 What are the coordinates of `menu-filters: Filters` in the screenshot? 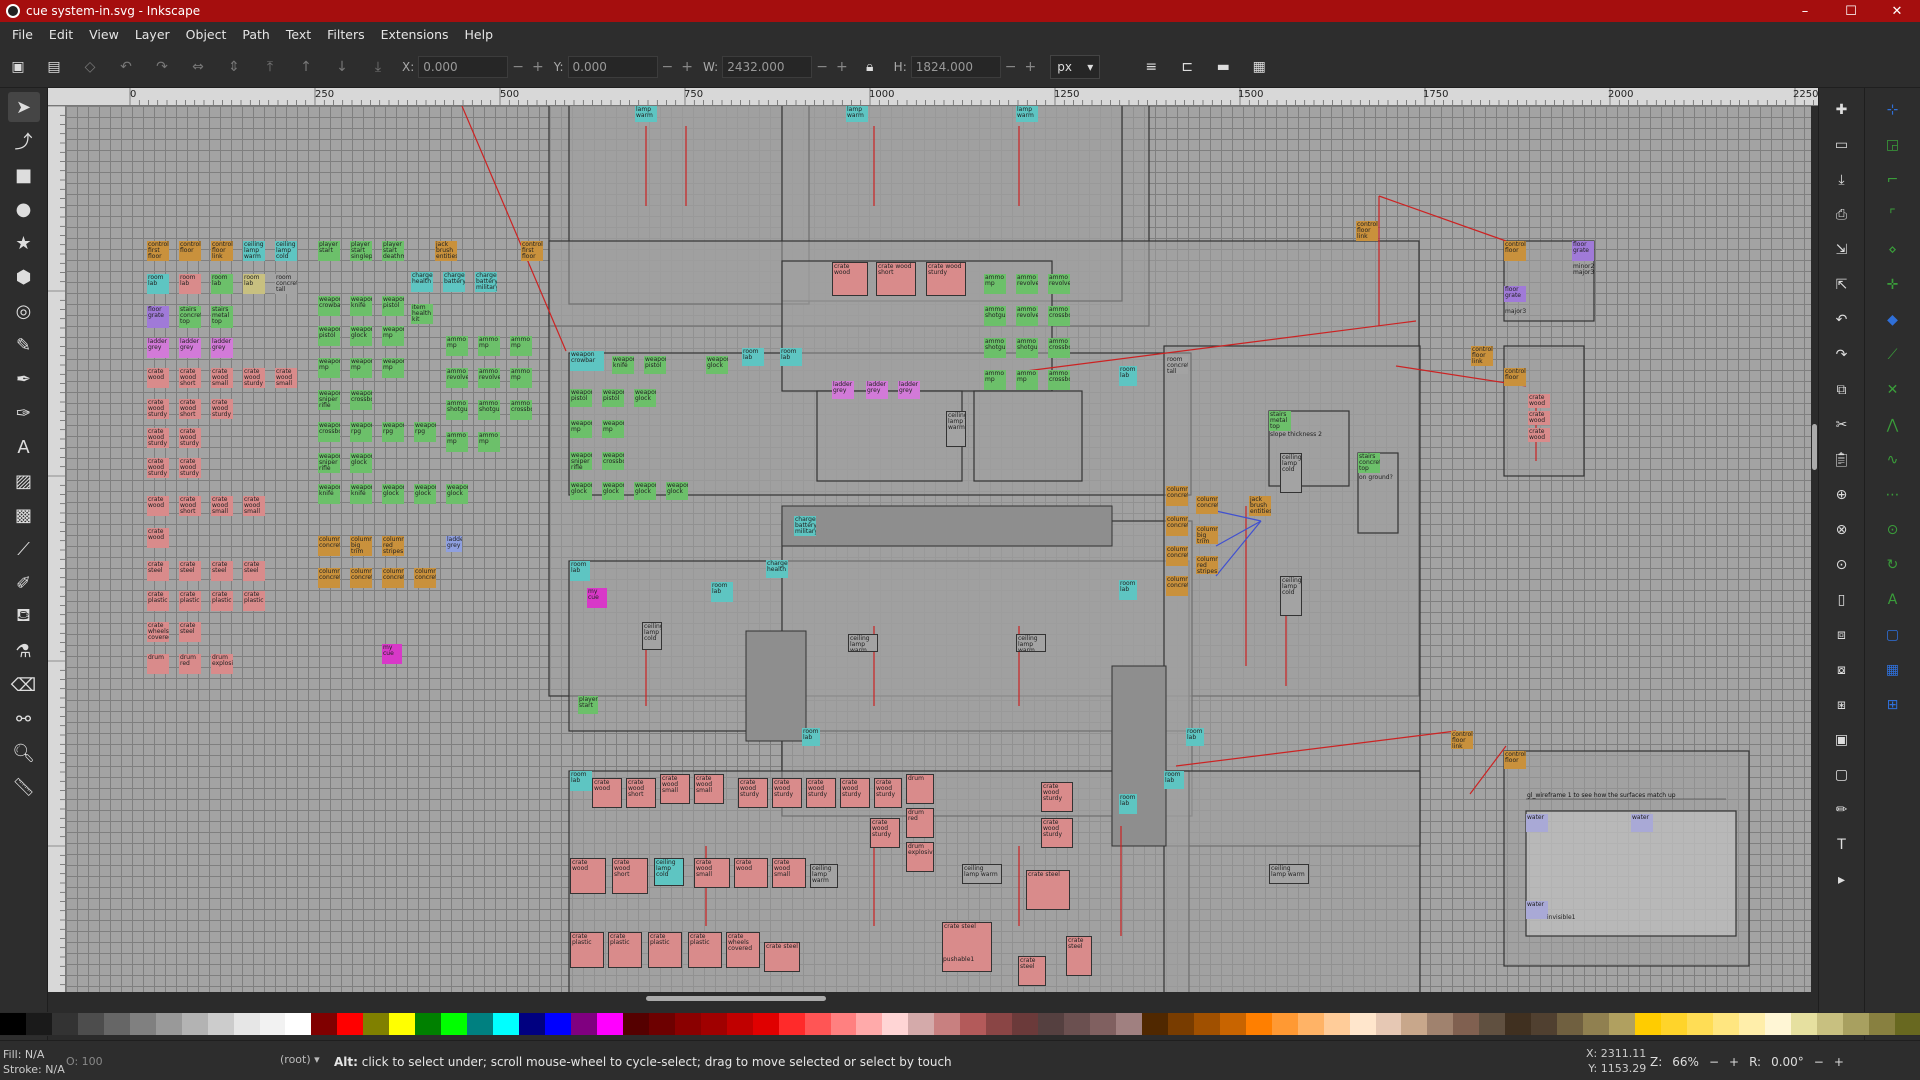 It's located at (345, 34).